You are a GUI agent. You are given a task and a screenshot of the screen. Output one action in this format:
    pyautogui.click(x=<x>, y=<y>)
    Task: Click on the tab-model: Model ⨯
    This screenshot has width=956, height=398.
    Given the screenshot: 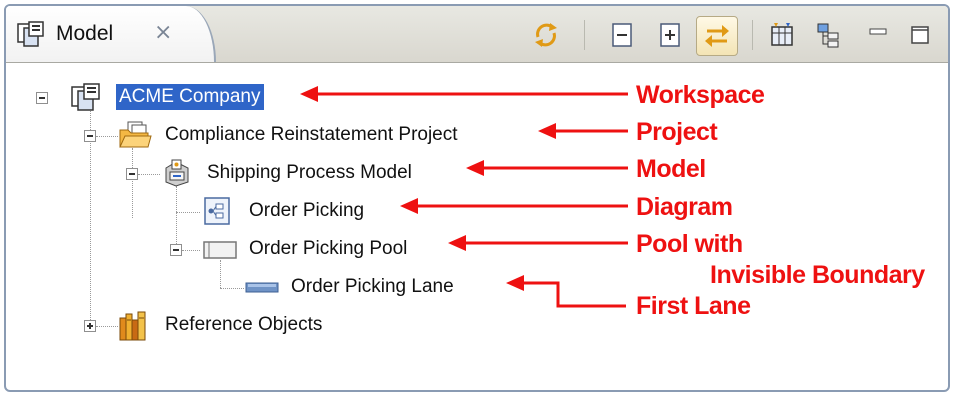 What is the action you would take?
    pyautogui.click(x=111, y=34)
    